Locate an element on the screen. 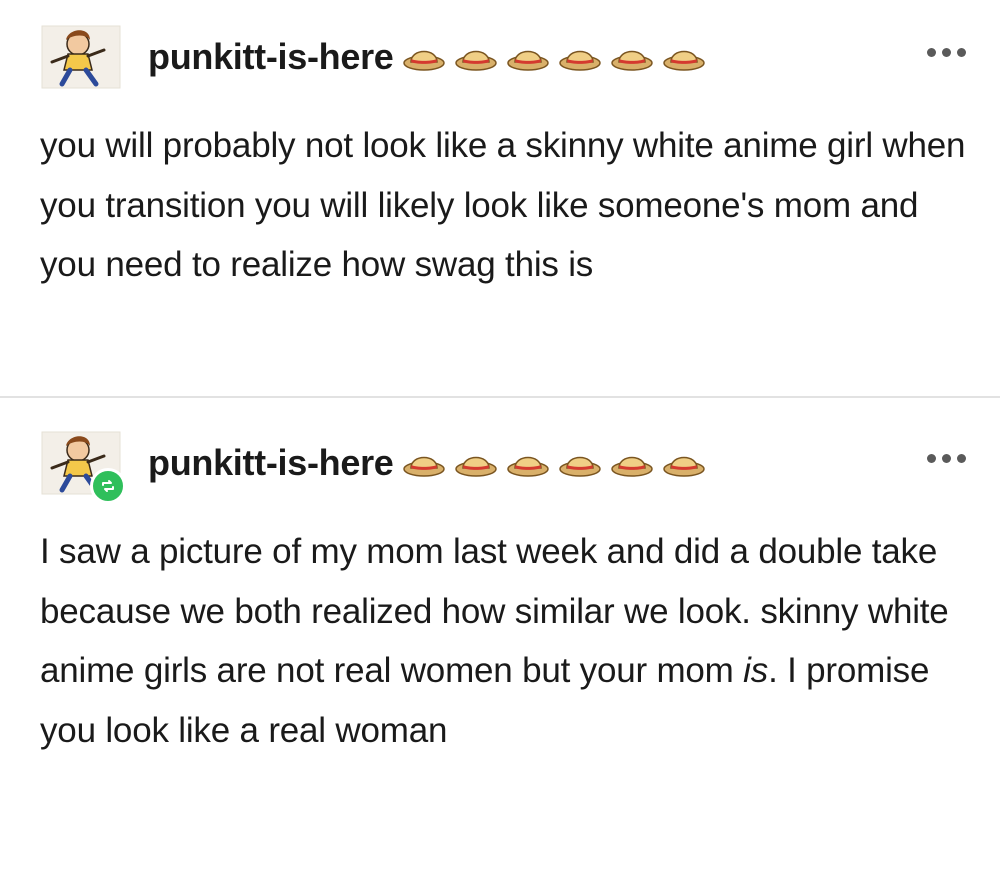  post-body-emphasis: is is located at coordinates (756, 670).